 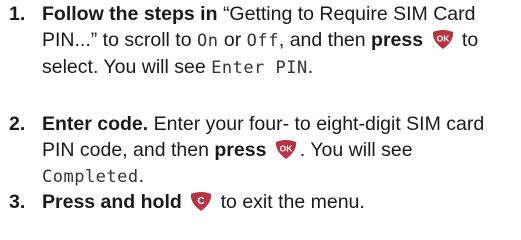 What do you see at coordinates (112, 202) in the screenshot?
I see `step-action: Press and hold` at bounding box center [112, 202].